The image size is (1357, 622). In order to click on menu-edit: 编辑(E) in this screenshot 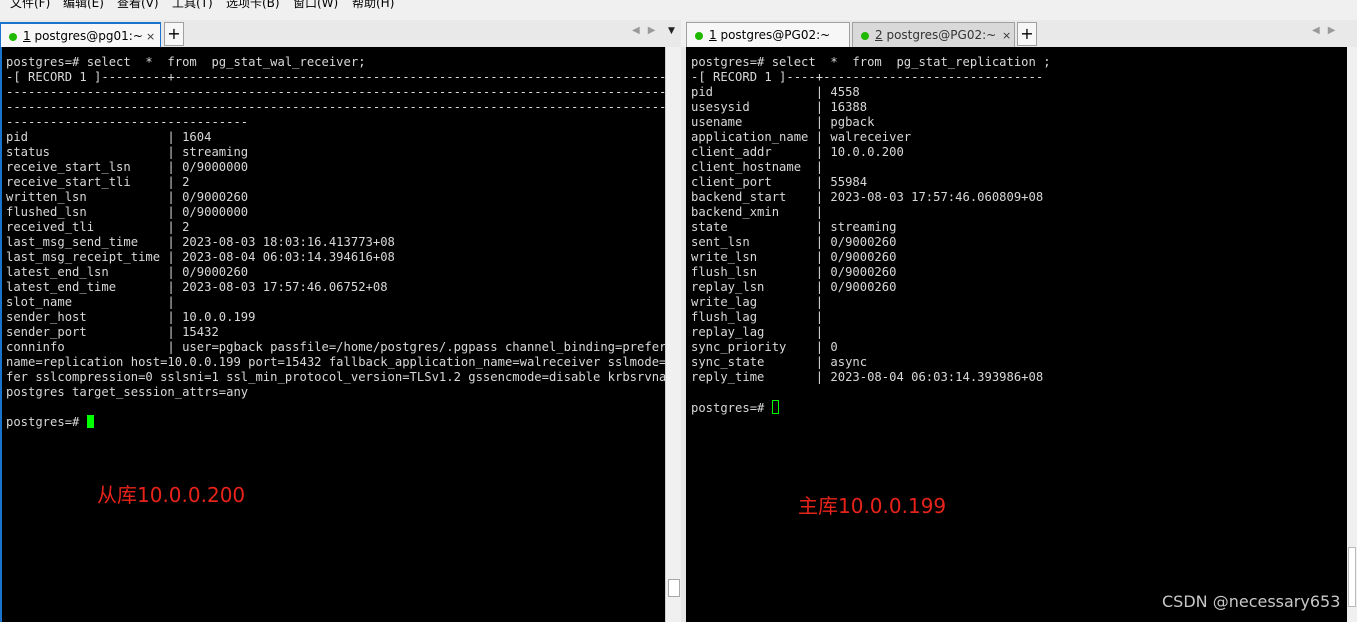, I will do `click(83, 4)`.